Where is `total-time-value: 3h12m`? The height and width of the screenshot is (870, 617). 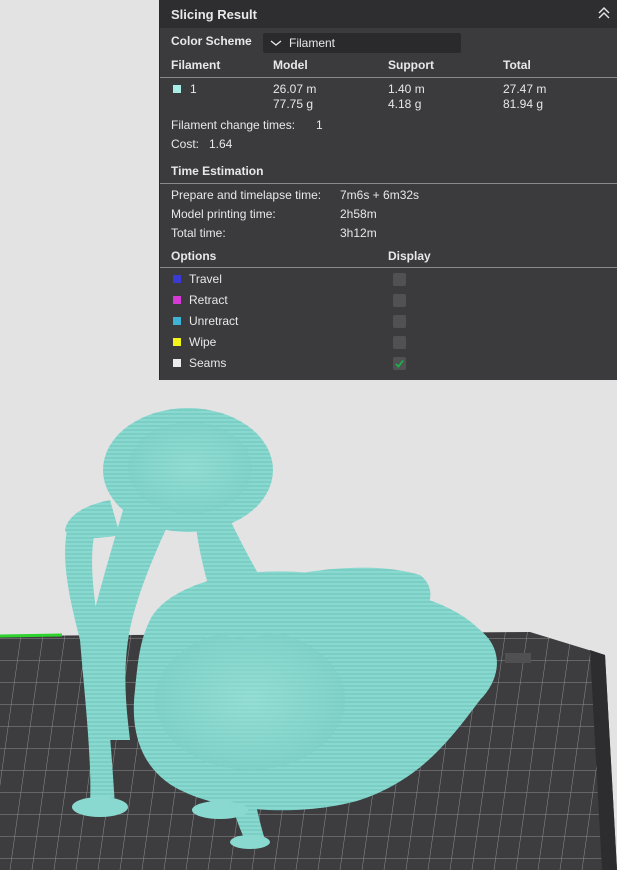 total-time-value: 3h12m is located at coordinates (358, 233).